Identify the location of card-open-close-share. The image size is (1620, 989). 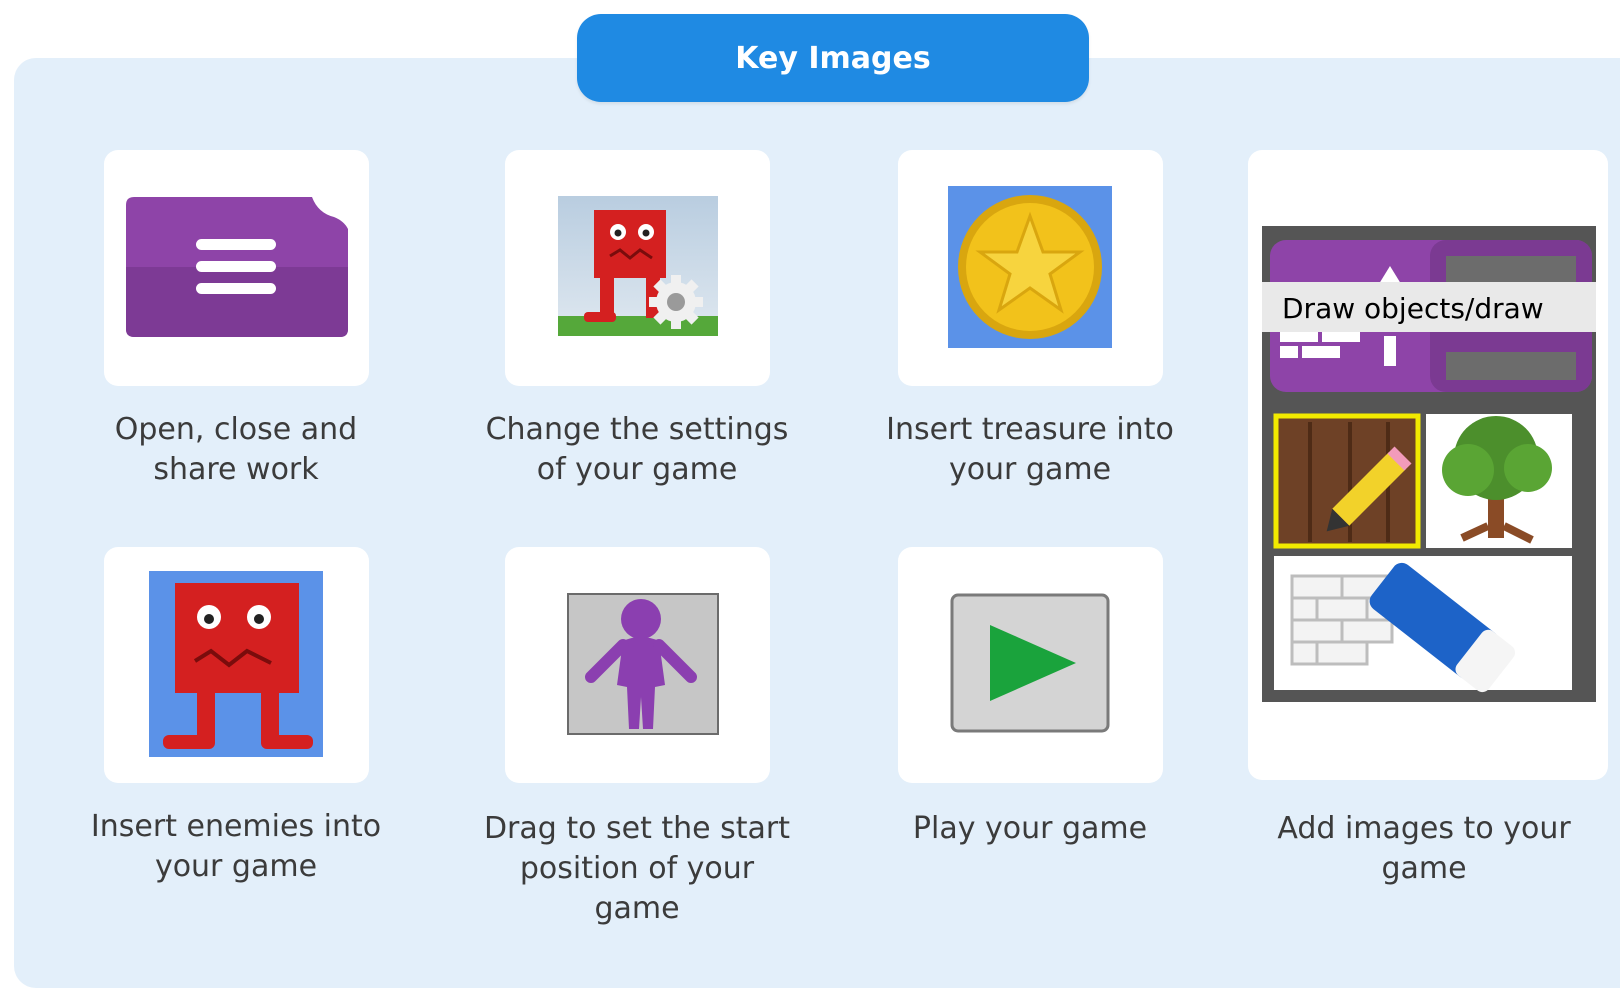
(236, 268).